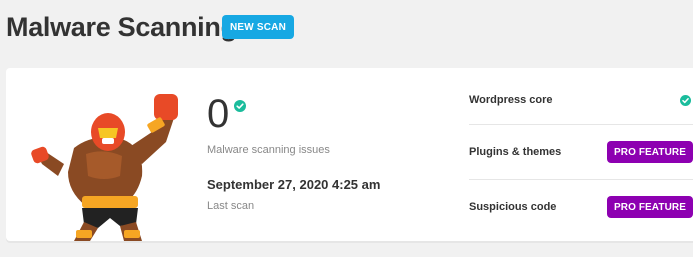 The height and width of the screenshot is (257, 693). I want to click on malware-issue-label: Malware scanning issues, so click(268, 150).